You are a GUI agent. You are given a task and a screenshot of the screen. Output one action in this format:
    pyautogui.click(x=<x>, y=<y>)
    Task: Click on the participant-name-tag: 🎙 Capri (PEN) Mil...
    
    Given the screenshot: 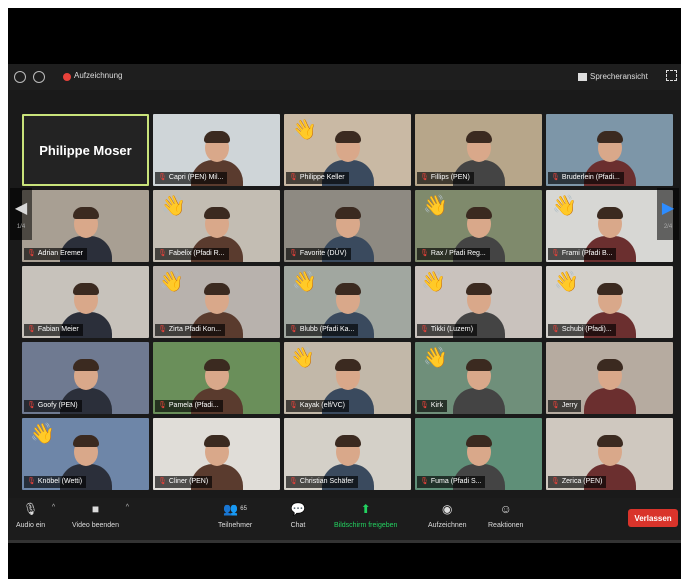 What is the action you would take?
    pyautogui.click(x=191, y=178)
    